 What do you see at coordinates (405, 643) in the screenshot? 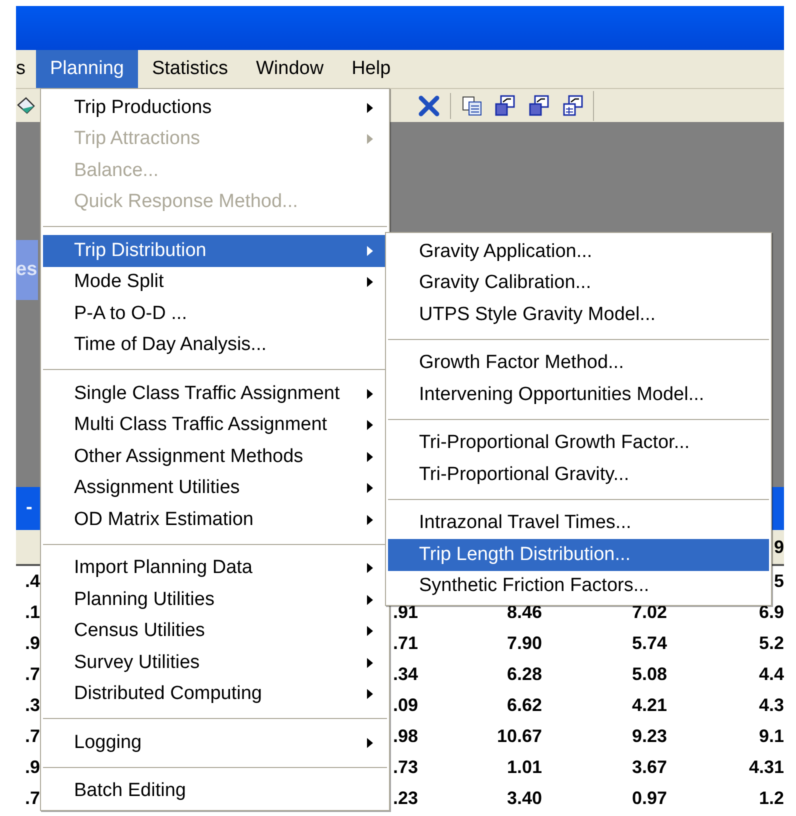
I see `table-cell: .71` at bounding box center [405, 643].